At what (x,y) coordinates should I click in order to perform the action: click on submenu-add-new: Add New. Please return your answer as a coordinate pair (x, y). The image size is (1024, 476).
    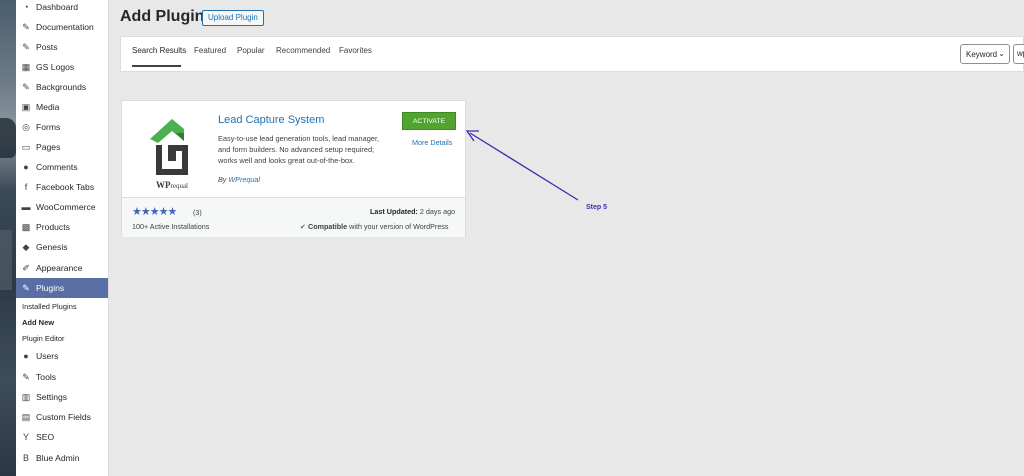
    Looking at the image, I should click on (38, 322).